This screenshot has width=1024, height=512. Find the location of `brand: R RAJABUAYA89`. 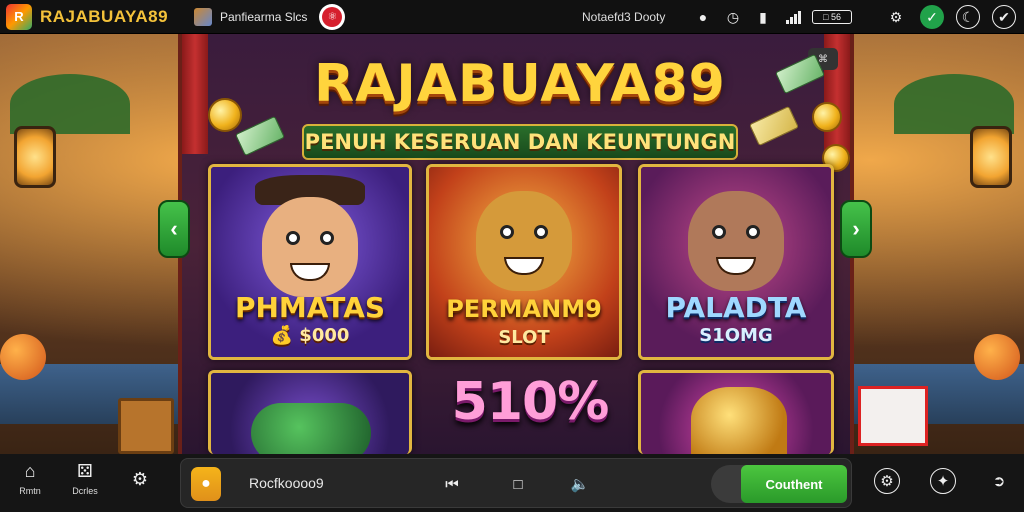

brand: R RAJABUAYA89 is located at coordinates (96, 16).